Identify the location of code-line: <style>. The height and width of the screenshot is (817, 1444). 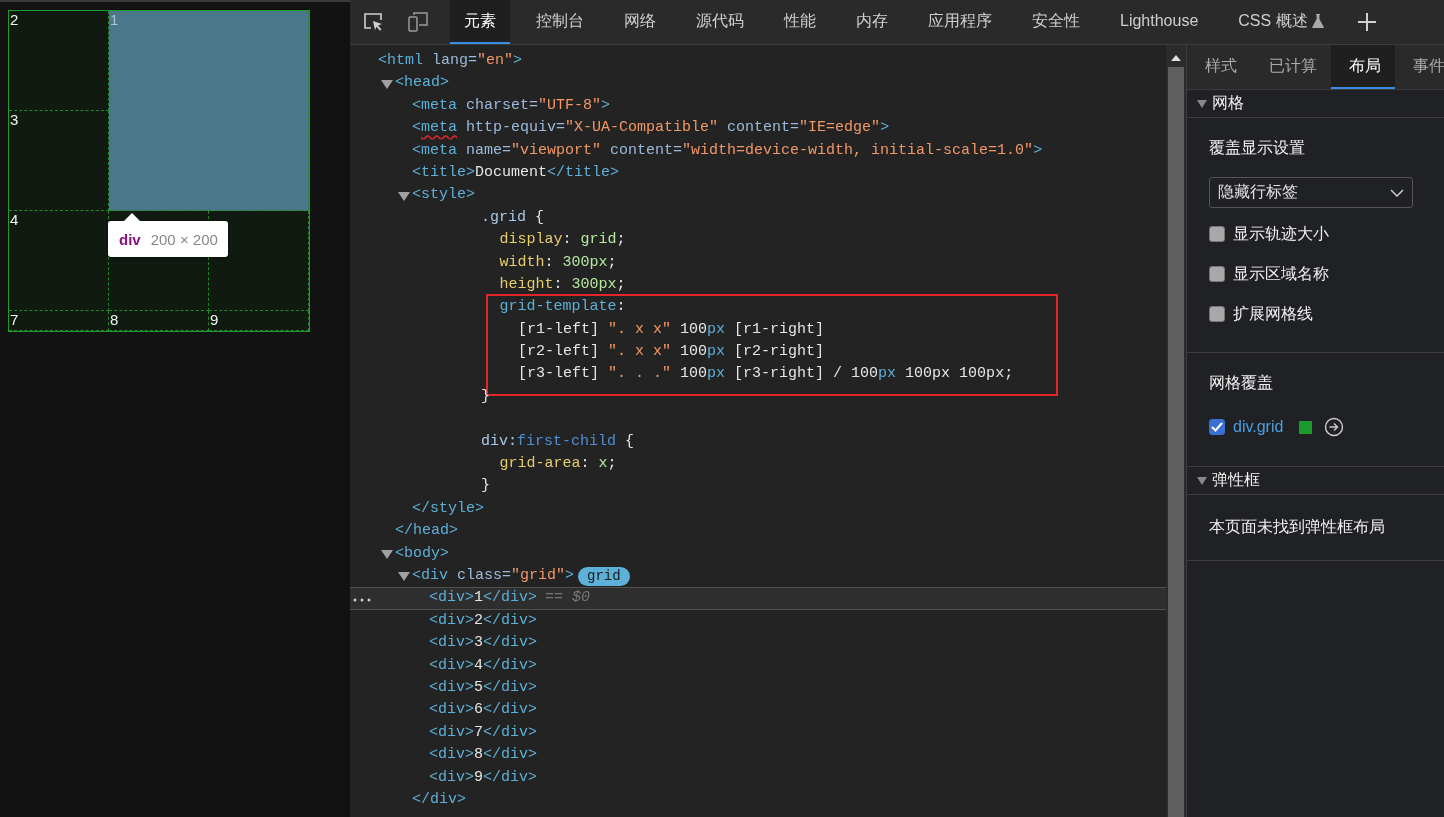
(443, 195).